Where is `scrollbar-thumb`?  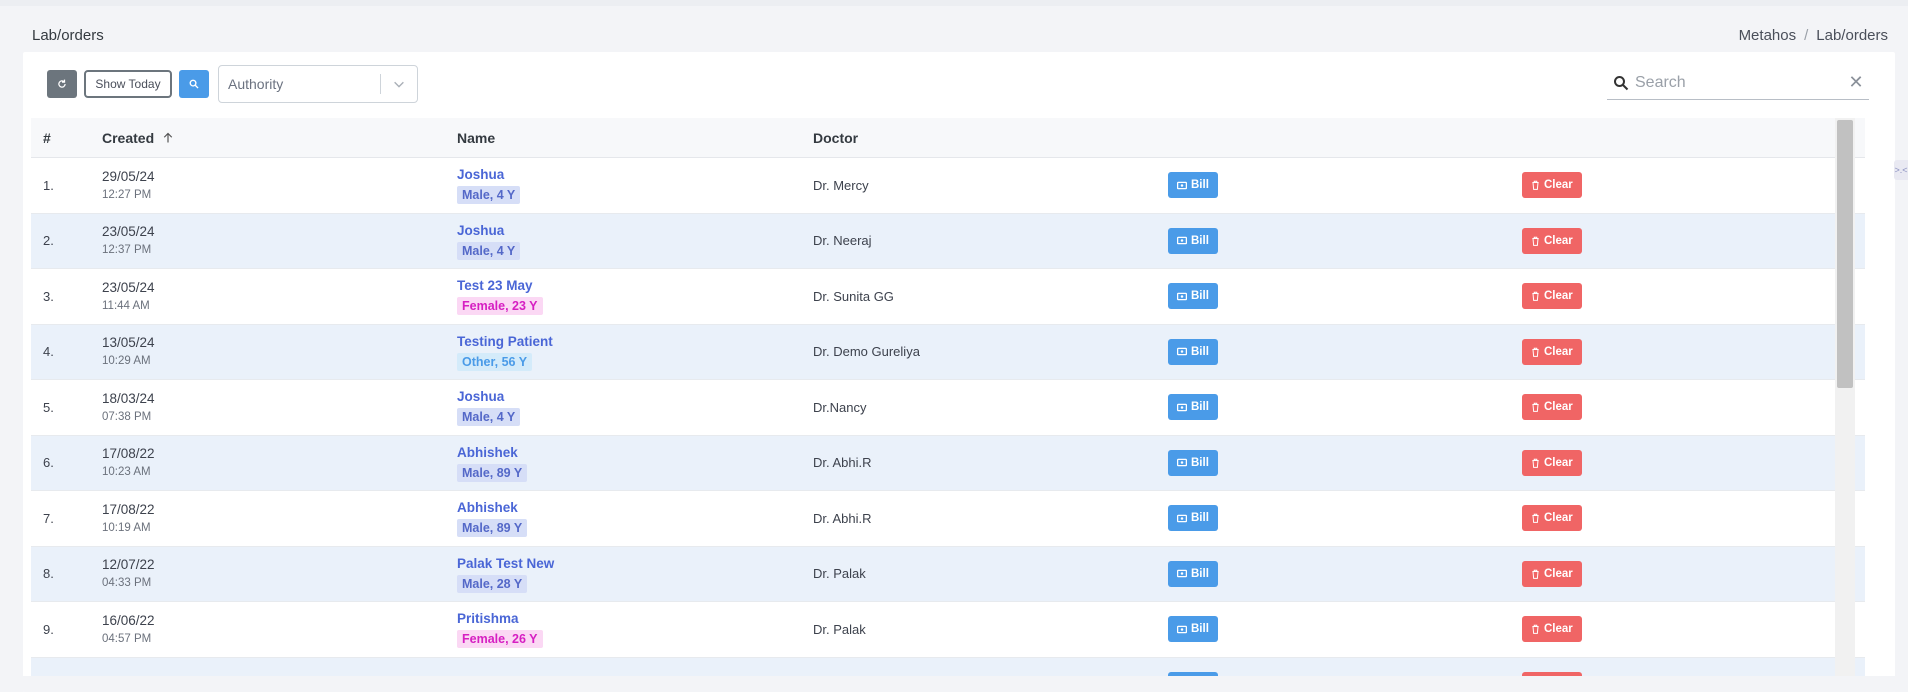 scrollbar-thumb is located at coordinates (1845, 254).